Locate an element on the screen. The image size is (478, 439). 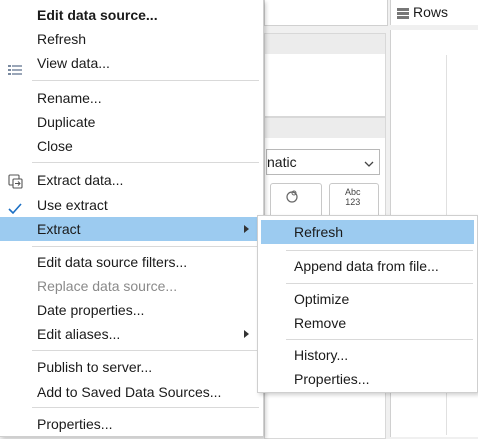
mark-type-select: natic is located at coordinates (323, 162).